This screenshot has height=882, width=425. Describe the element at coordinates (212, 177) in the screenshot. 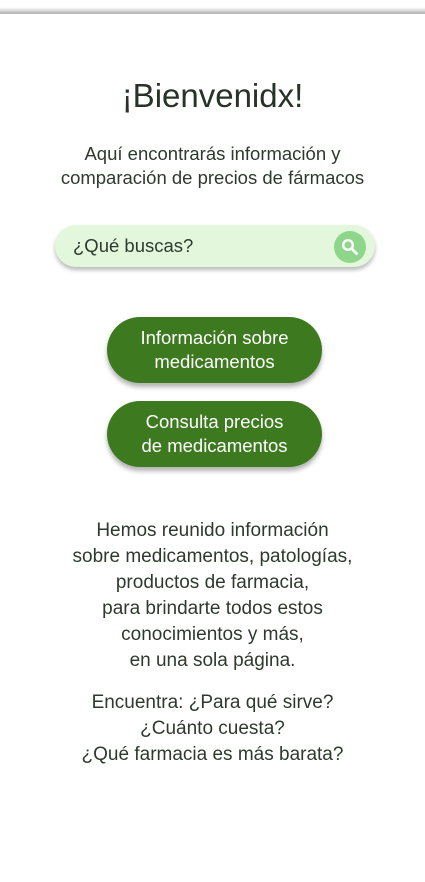

I see `subtitle-line: comparación de precios de fármacos` at that location.